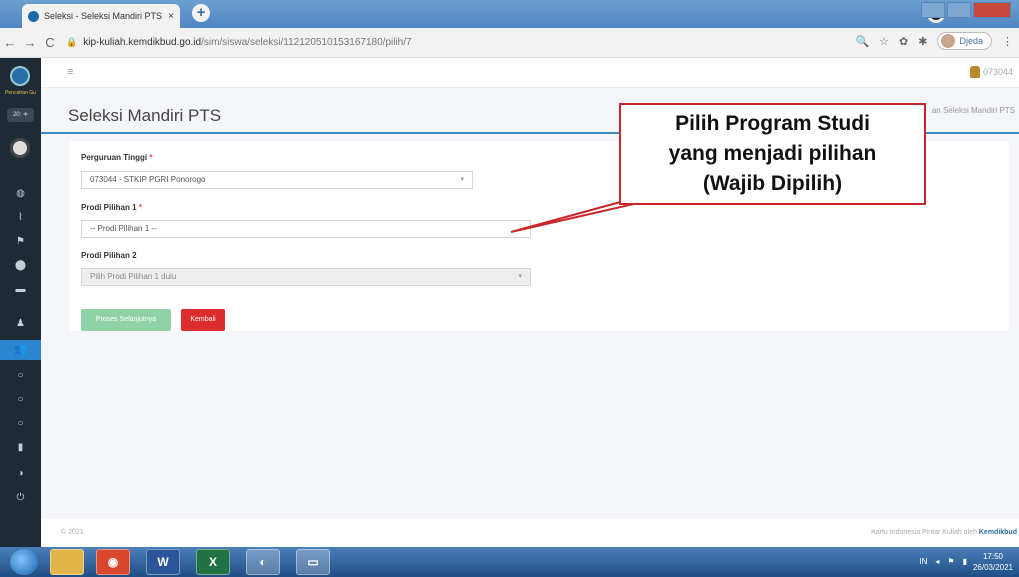  What do you see at coordinates (20, 194) in the screenshot?
I see `dashboard-icon: ◍` at bounding box center [20, 194].